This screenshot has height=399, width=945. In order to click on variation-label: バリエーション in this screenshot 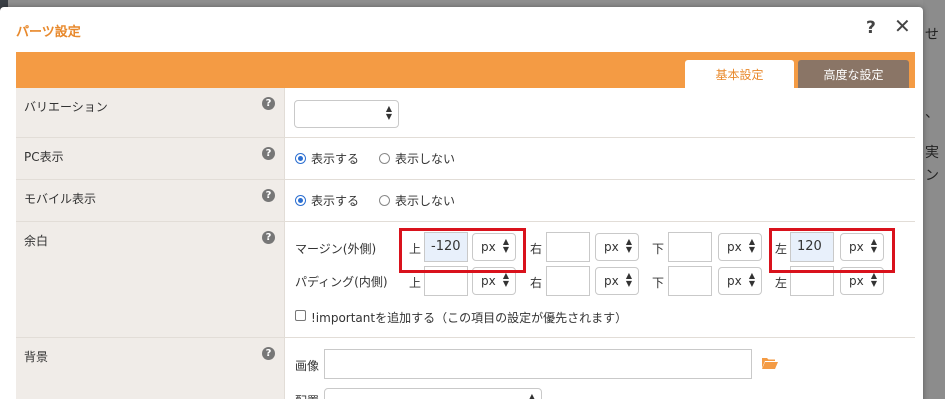, I will do `click(66, 107)`.